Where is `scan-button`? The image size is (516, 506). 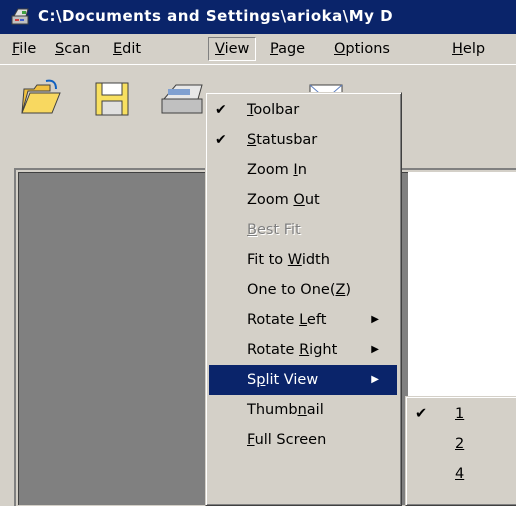
scan-button is located at coordinates (181, 99).